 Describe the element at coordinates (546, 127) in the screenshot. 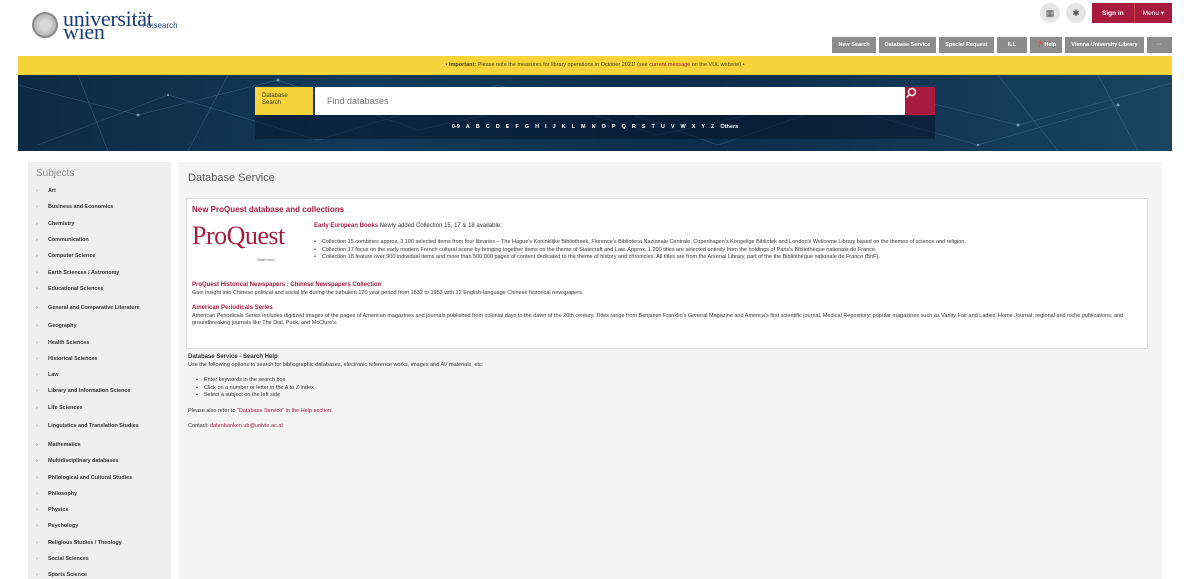

I see `az-index-item: I` at that location.